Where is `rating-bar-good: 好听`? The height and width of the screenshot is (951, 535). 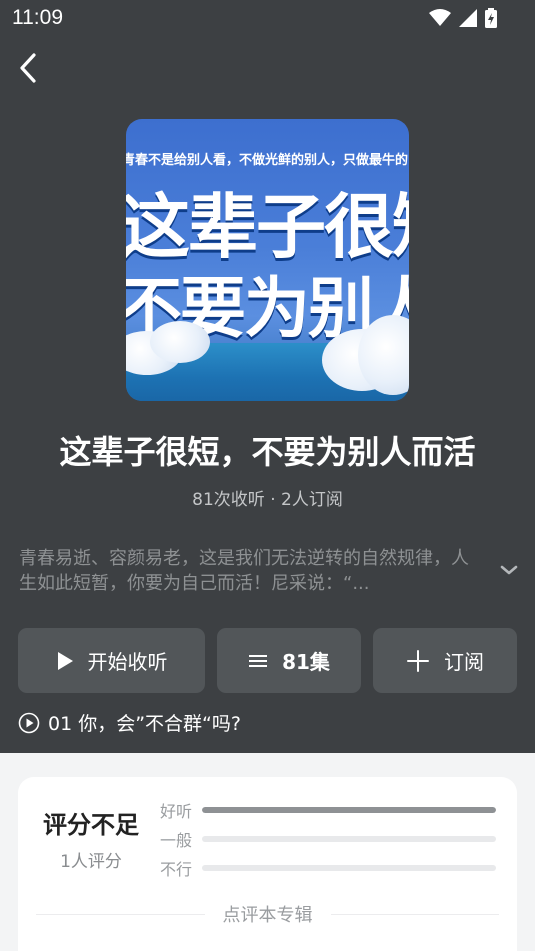
rating-bar-good: 好听 is located at coordinates (328, 810).